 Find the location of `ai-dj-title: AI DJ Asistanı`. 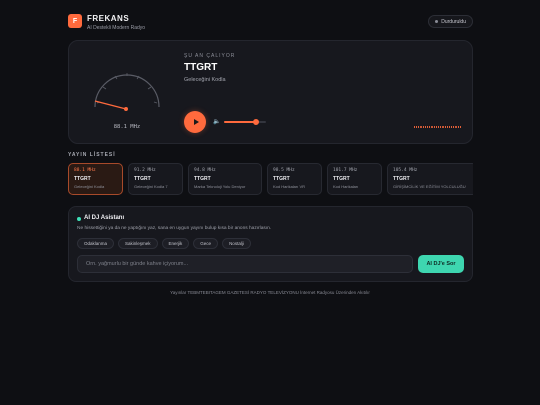

ai-dj-title: AI DJ Asistanı is located at coordinates (104, 218).